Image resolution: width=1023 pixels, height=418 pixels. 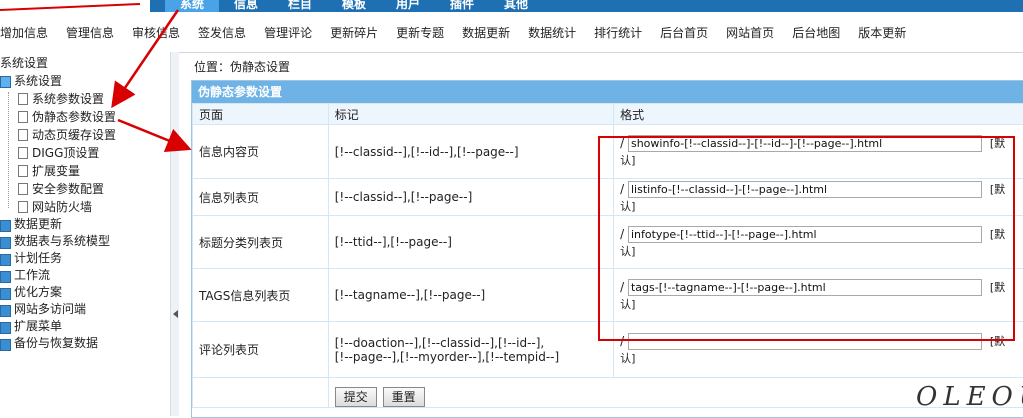 What do you see at coordinates (684, 32) in the screenshot?
I see `subnav-admin-home: 后台首页` at bounding box center [684, 32].